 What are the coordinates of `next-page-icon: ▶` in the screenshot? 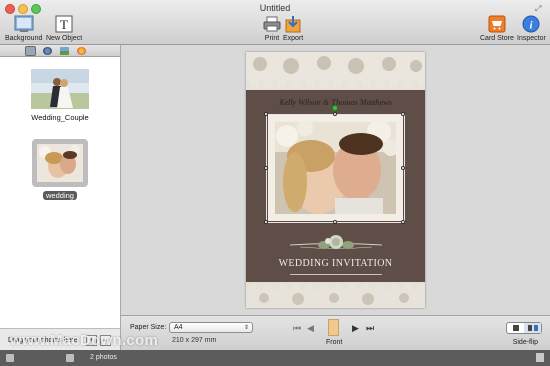 It's located at (355, 328).